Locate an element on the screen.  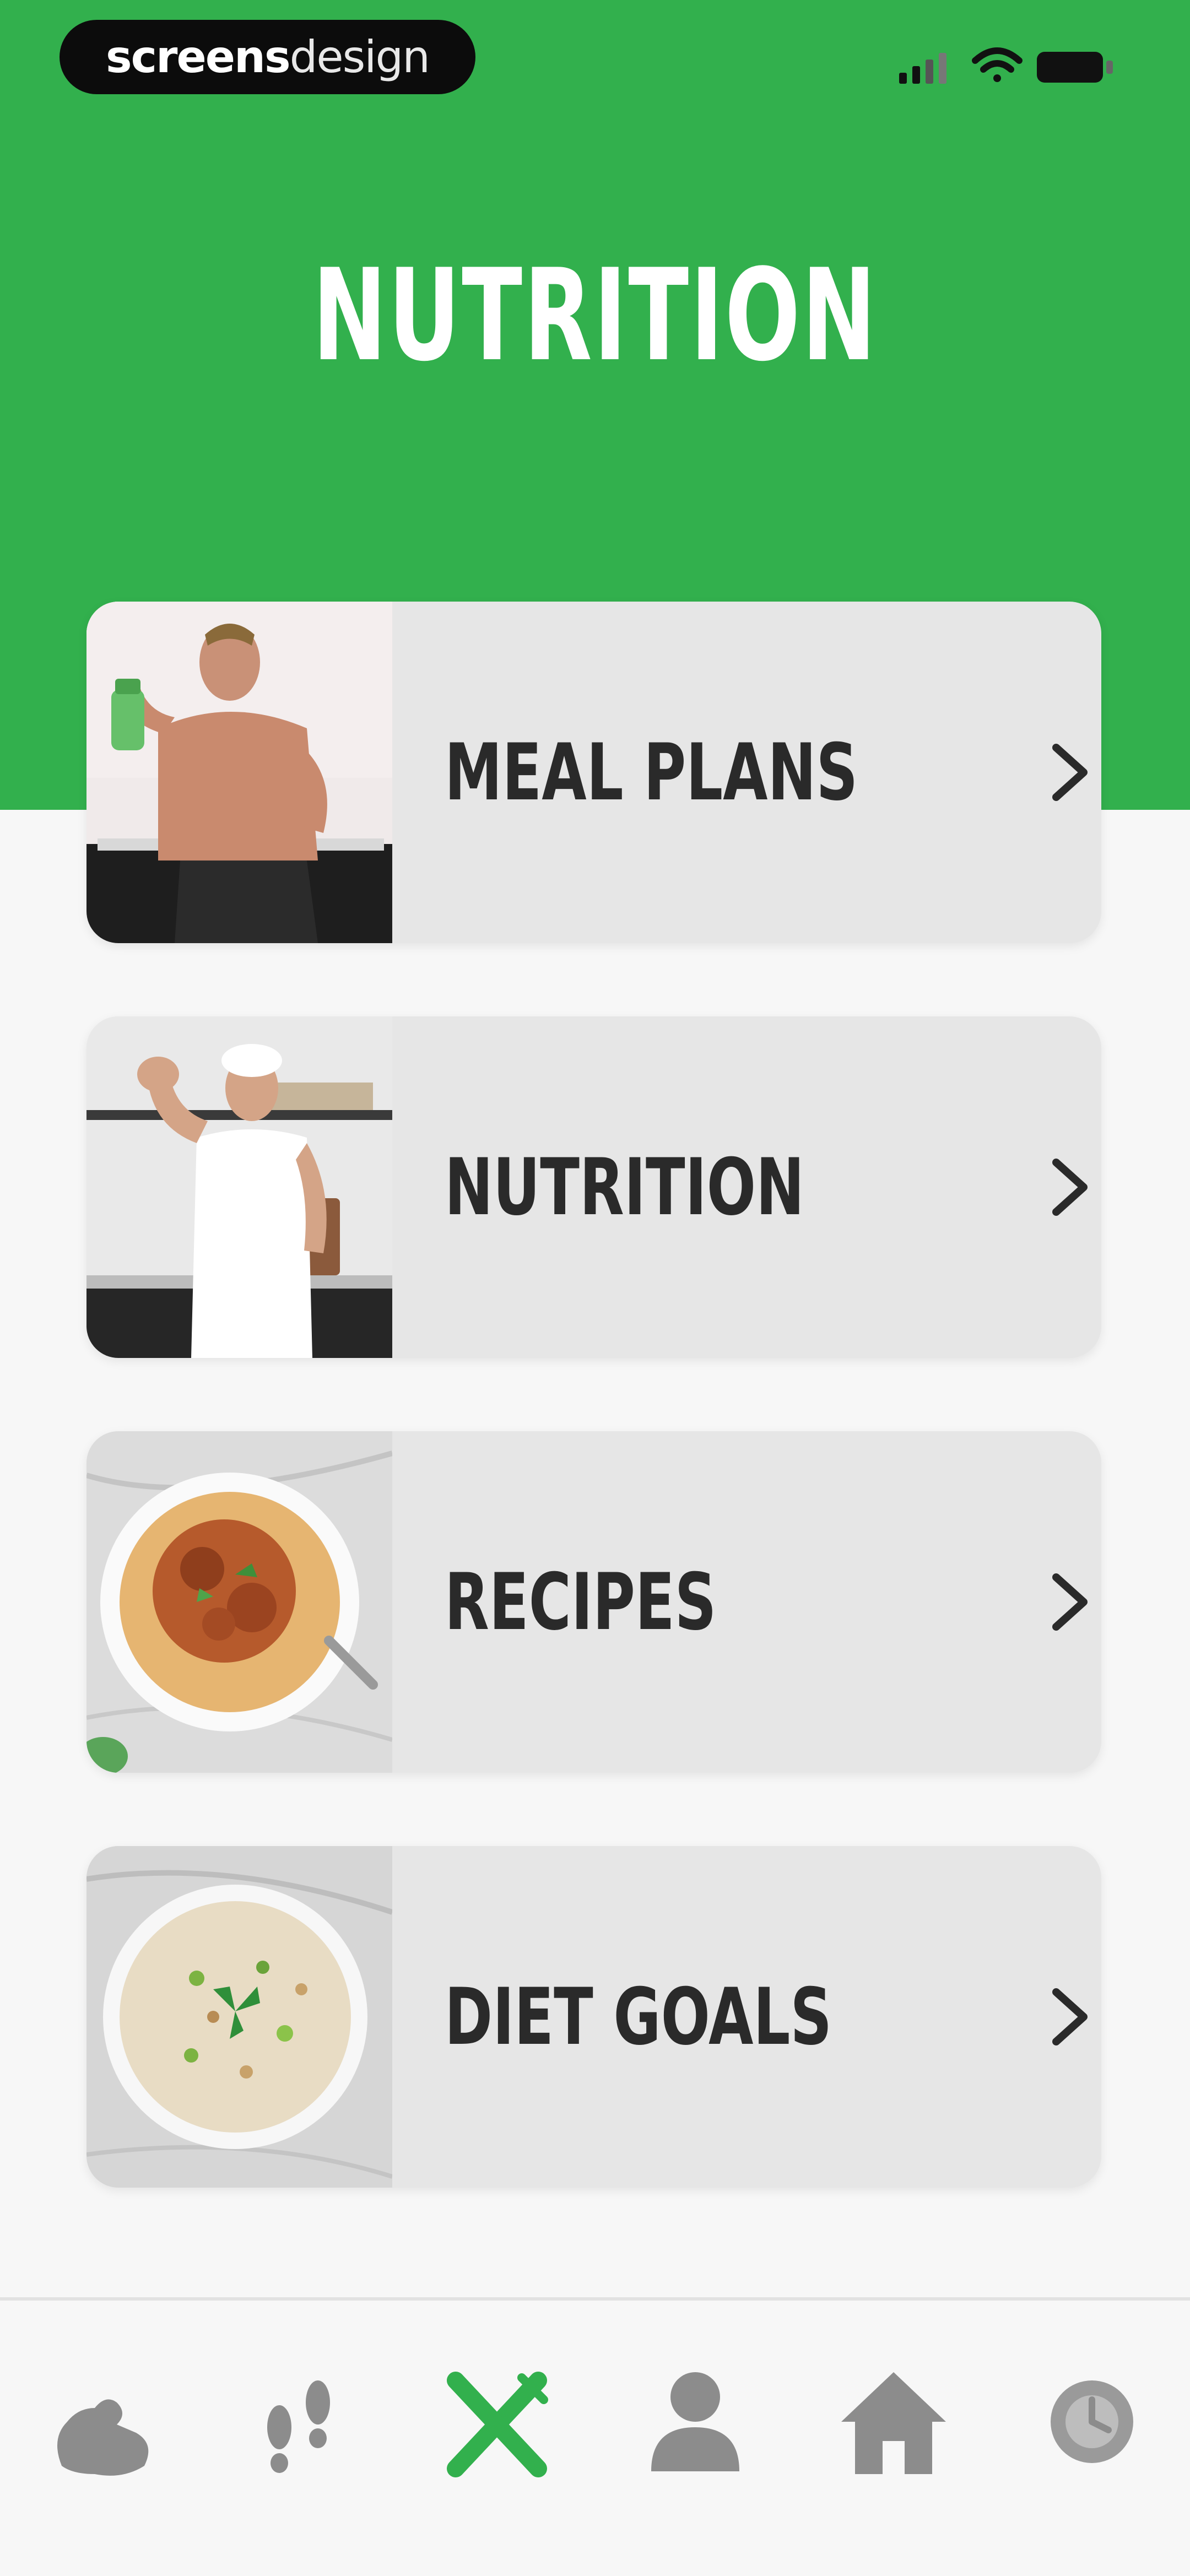
menu-card-label: RECIPES is located at coordinates (581, 1602).